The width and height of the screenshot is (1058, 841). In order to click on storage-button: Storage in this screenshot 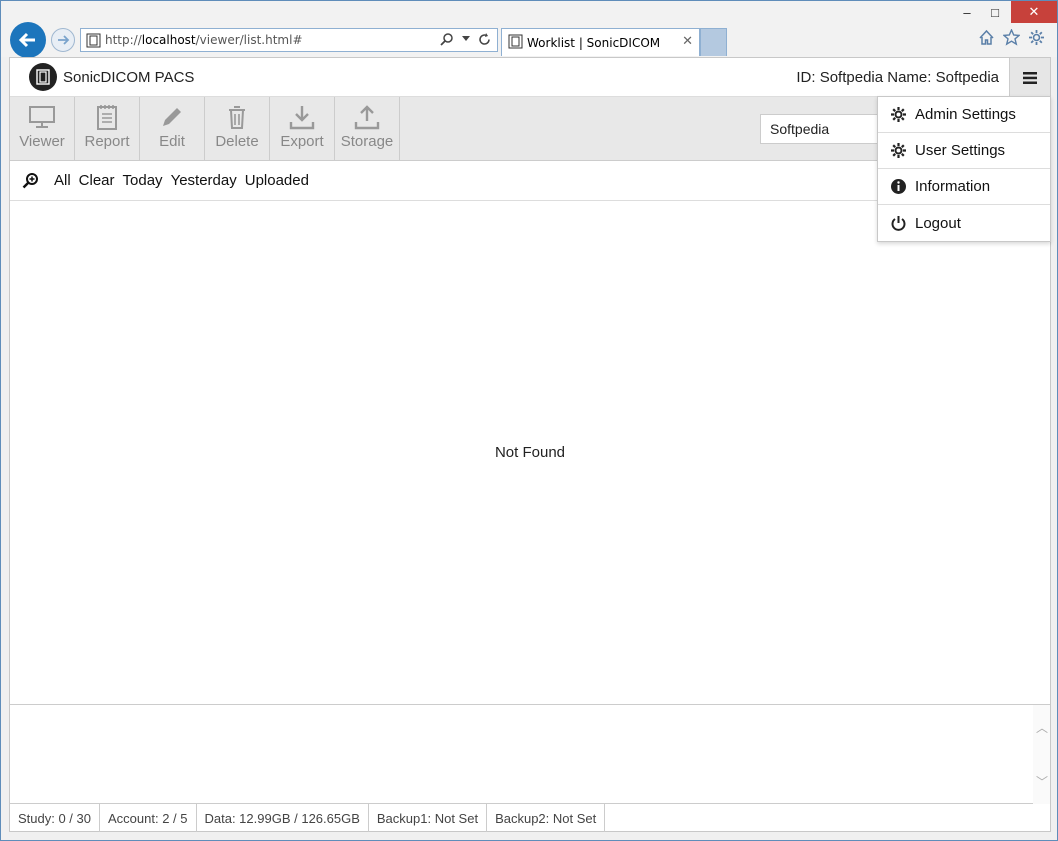, I will do `click(367, 129)`.